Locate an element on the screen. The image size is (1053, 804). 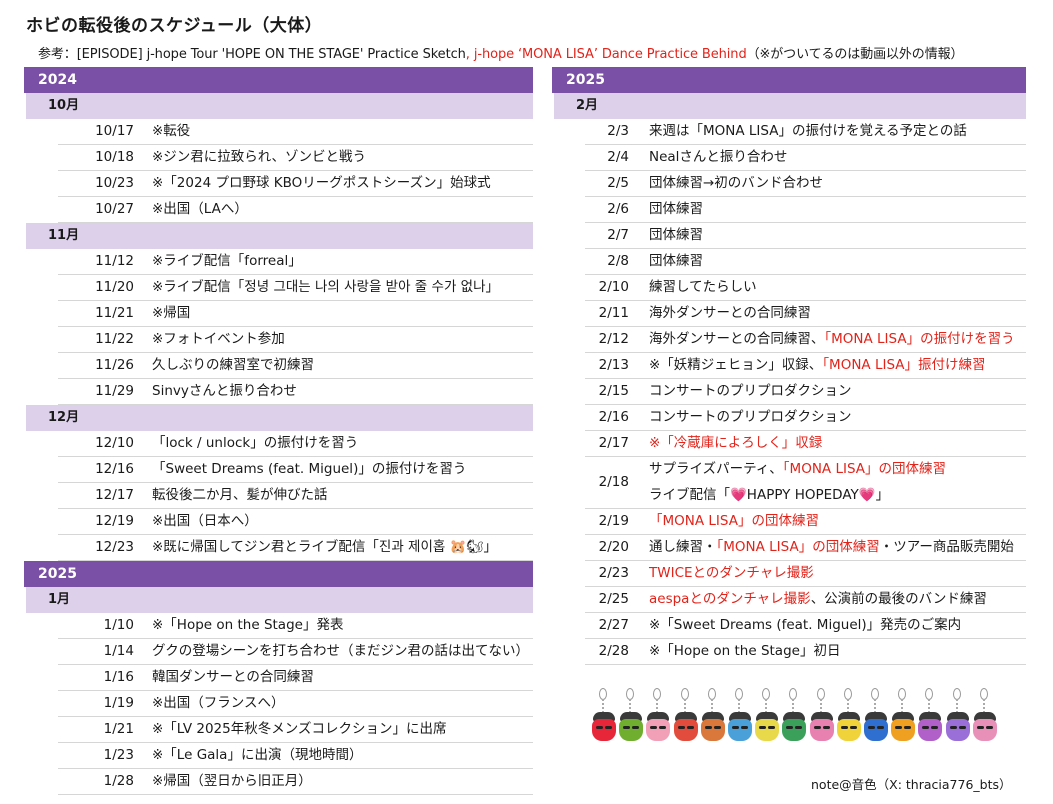
row-date: 2/18 is located at coordinates (613, 482).